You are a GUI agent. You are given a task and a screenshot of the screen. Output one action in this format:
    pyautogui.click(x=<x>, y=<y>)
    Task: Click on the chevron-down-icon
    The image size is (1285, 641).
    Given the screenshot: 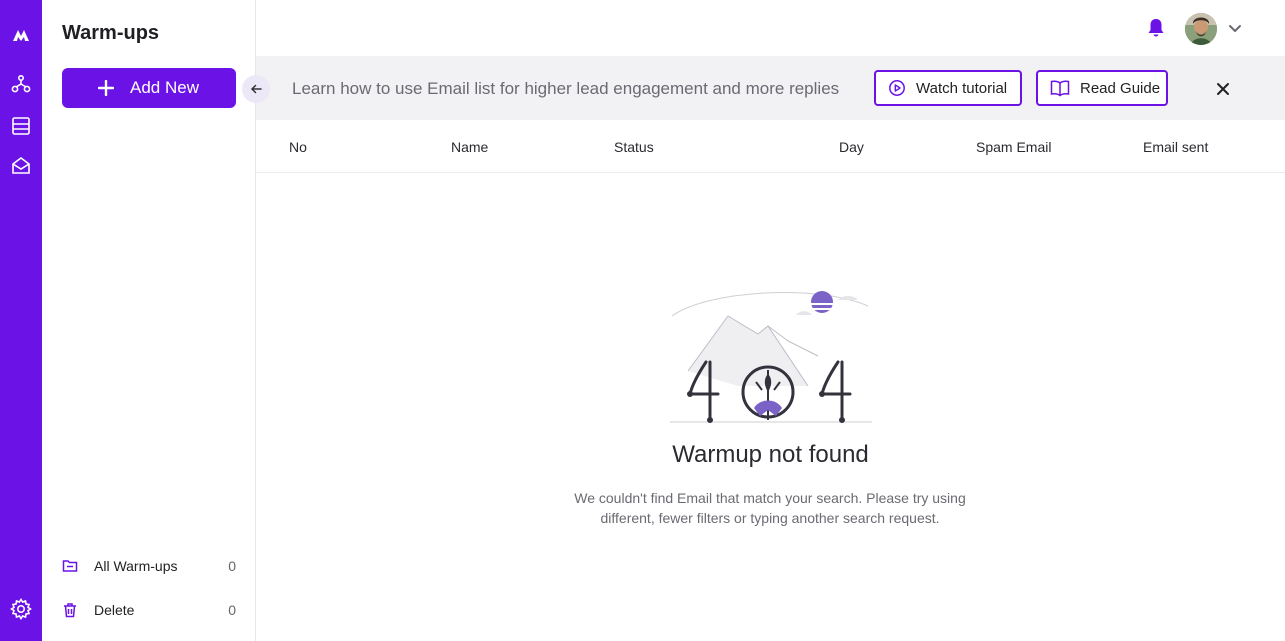 What is the action you would take?
    pyautogui.click(x=1235, y=28)
    